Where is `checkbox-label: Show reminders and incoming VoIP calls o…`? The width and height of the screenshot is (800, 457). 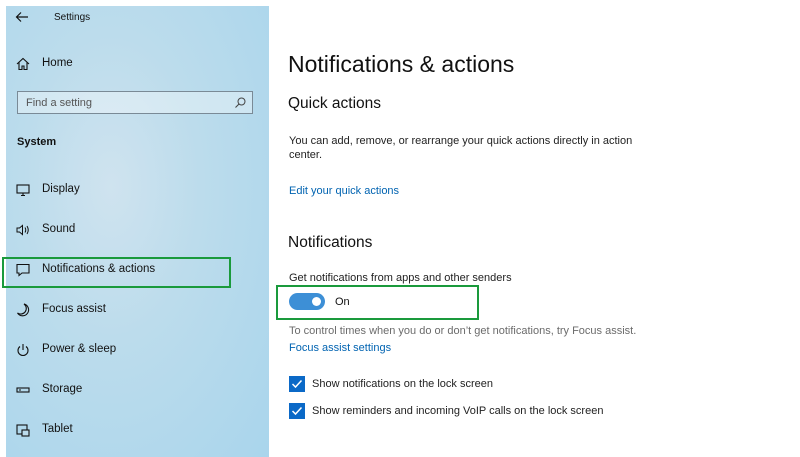
checkbox-label: Show reminders and incoming VoIP calls o… is located at coordinates (458, 411).